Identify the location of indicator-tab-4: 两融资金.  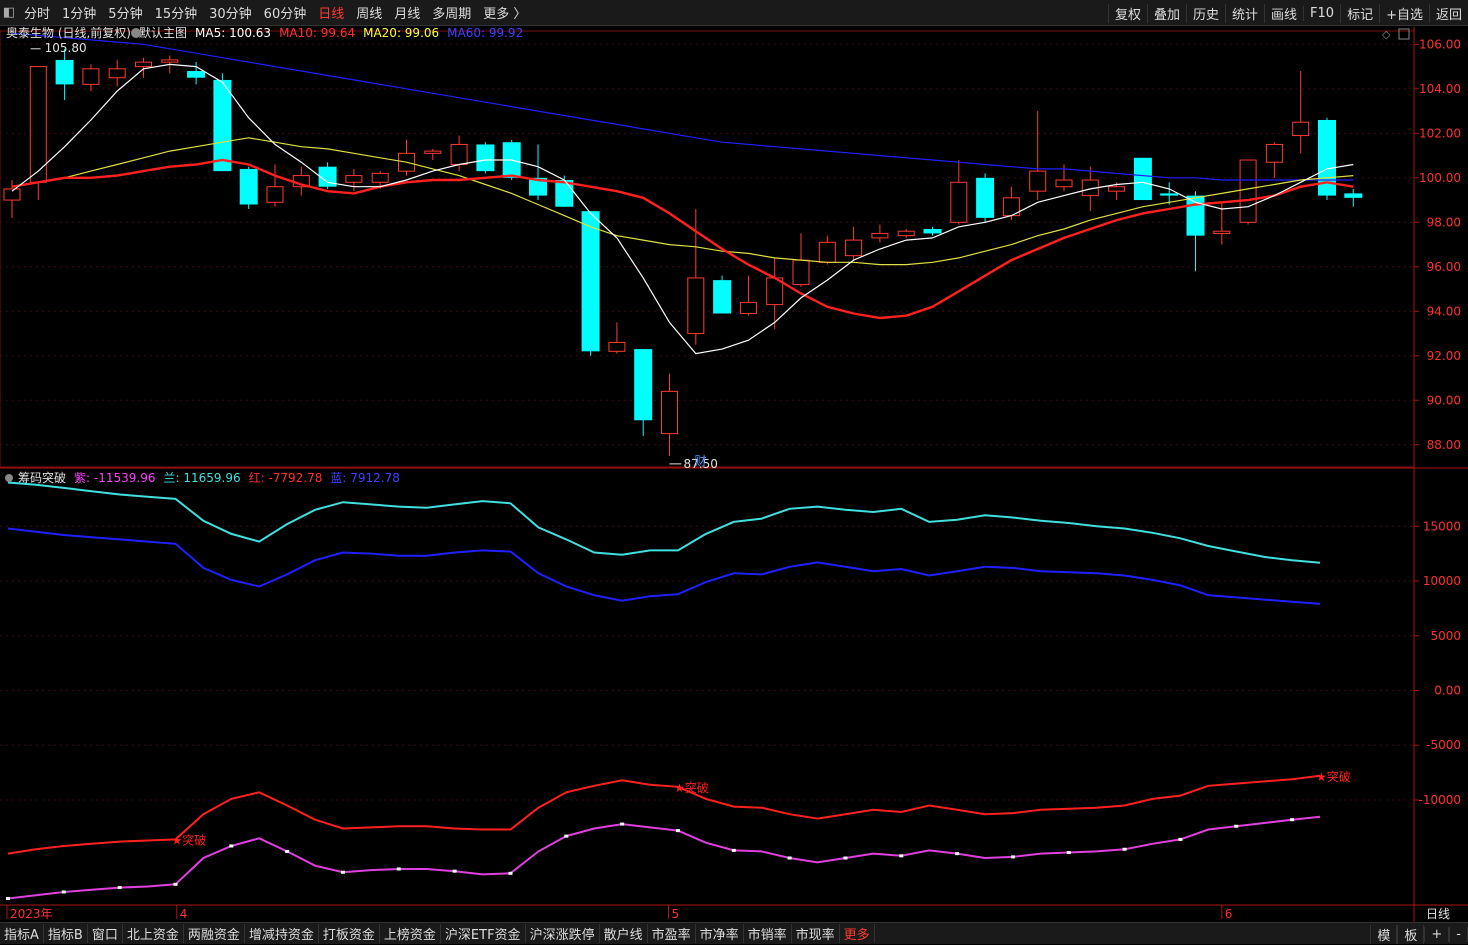
(214, 933).